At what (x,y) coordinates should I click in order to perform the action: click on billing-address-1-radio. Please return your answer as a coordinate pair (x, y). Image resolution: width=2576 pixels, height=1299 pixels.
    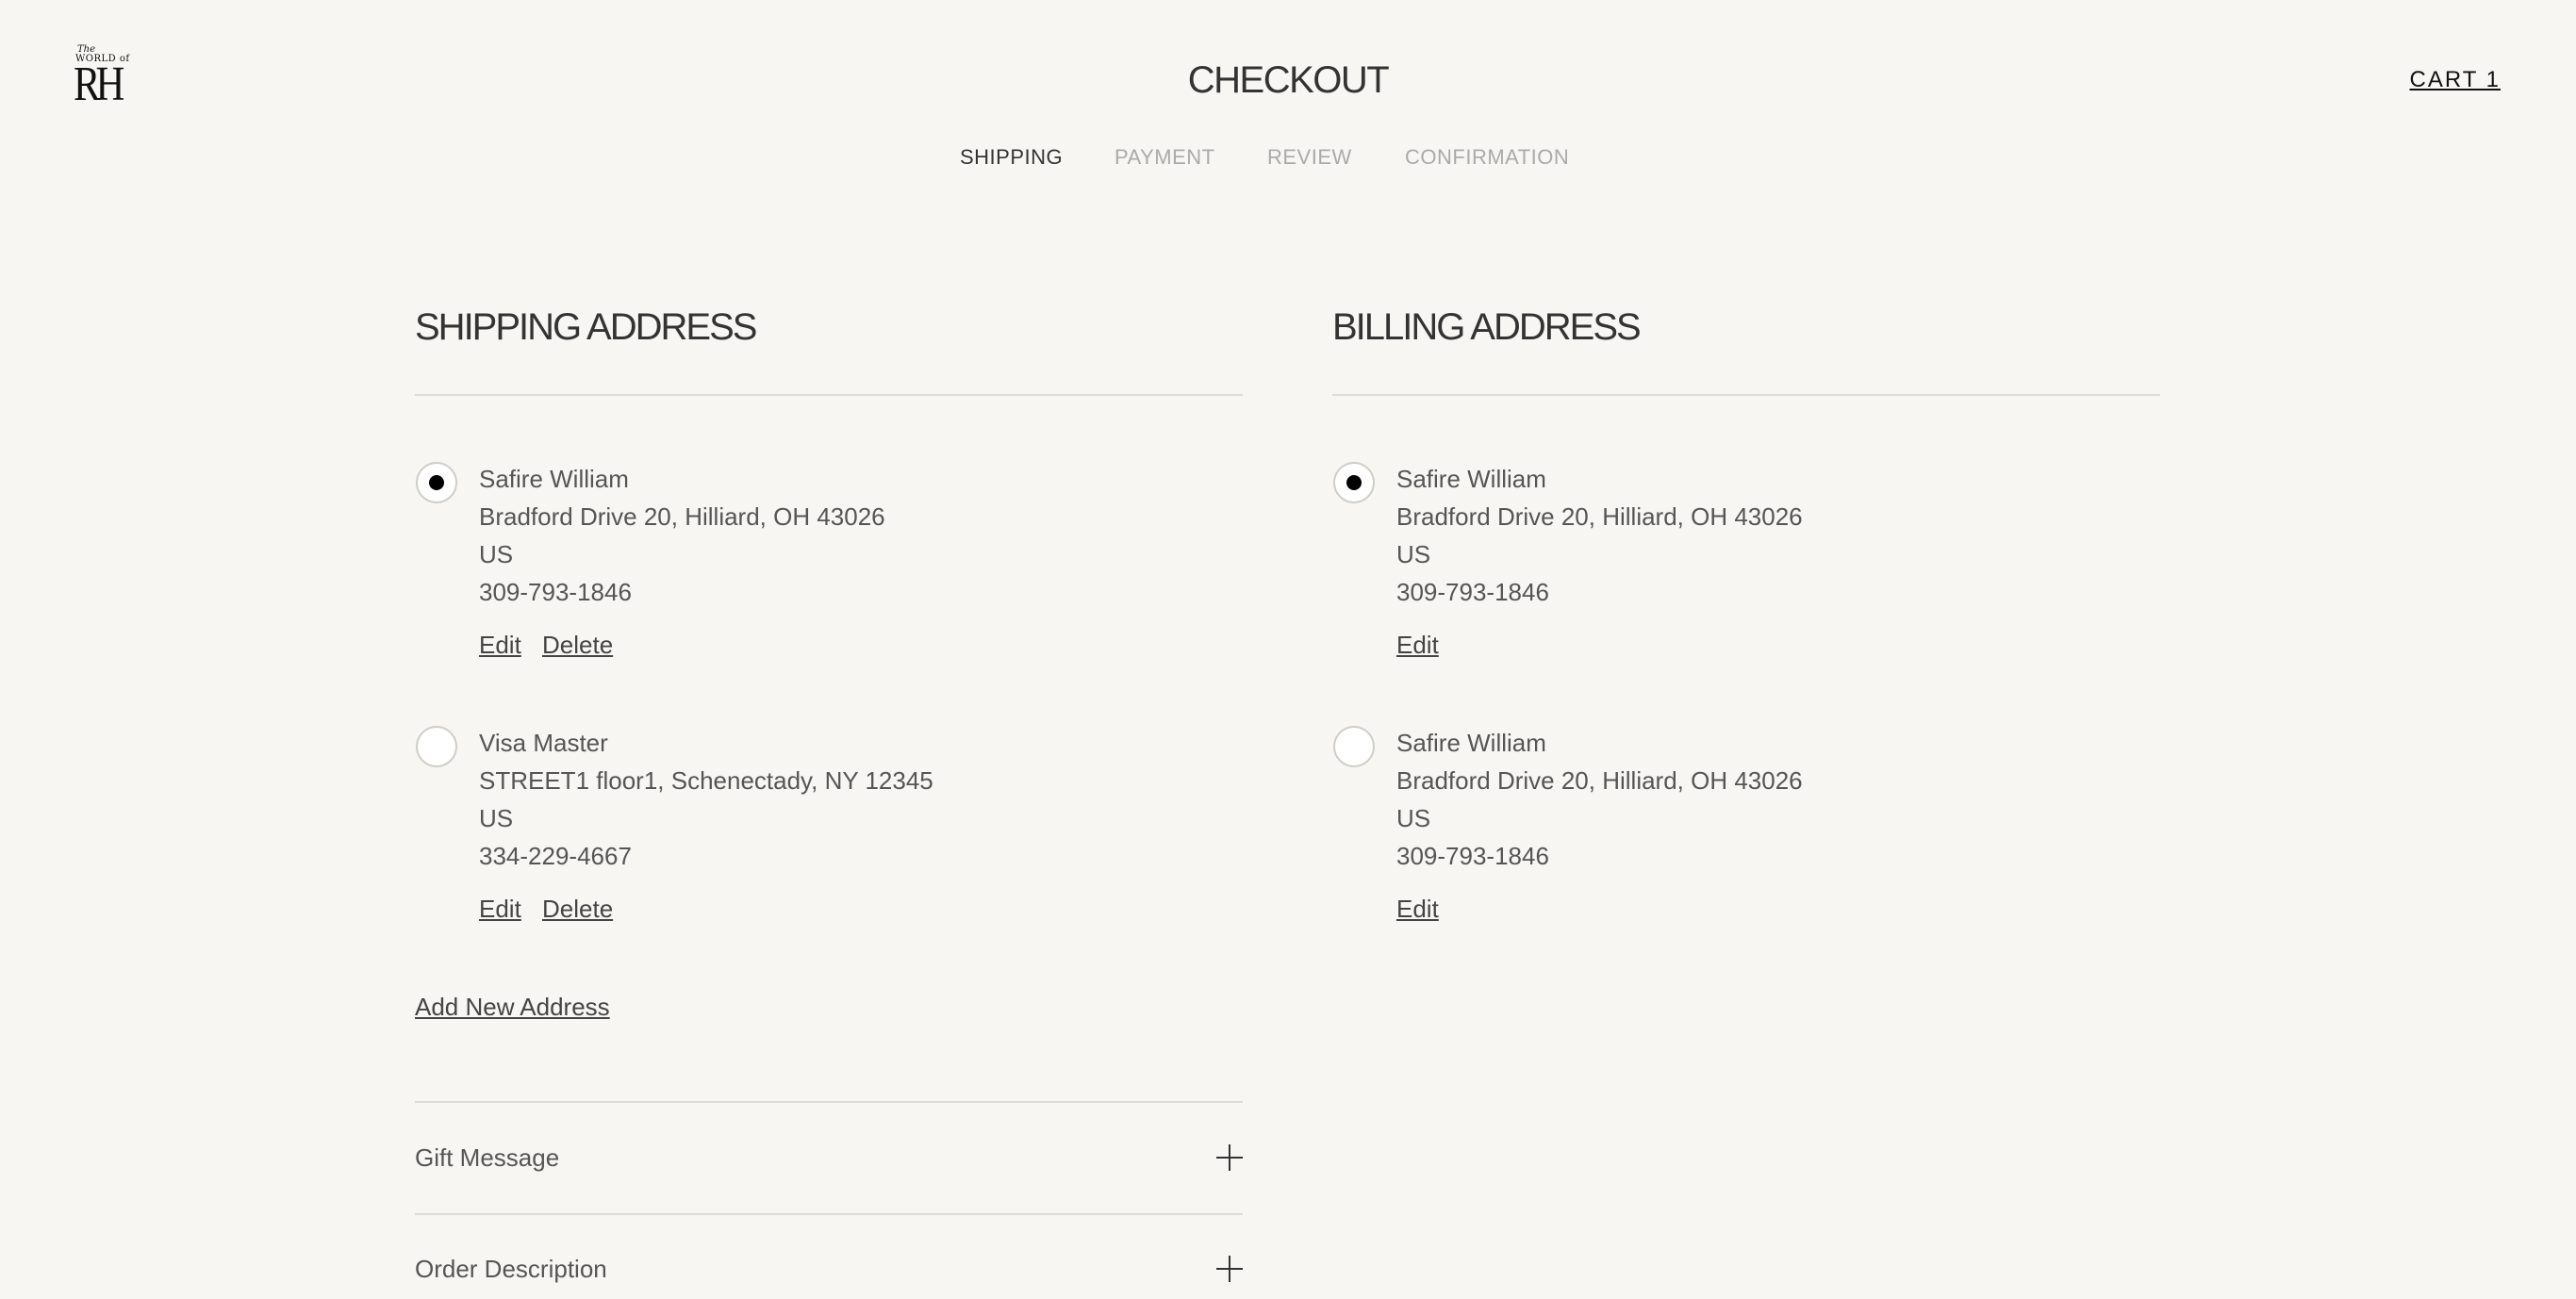
    Looking at the image, I should click on (1354, 483).